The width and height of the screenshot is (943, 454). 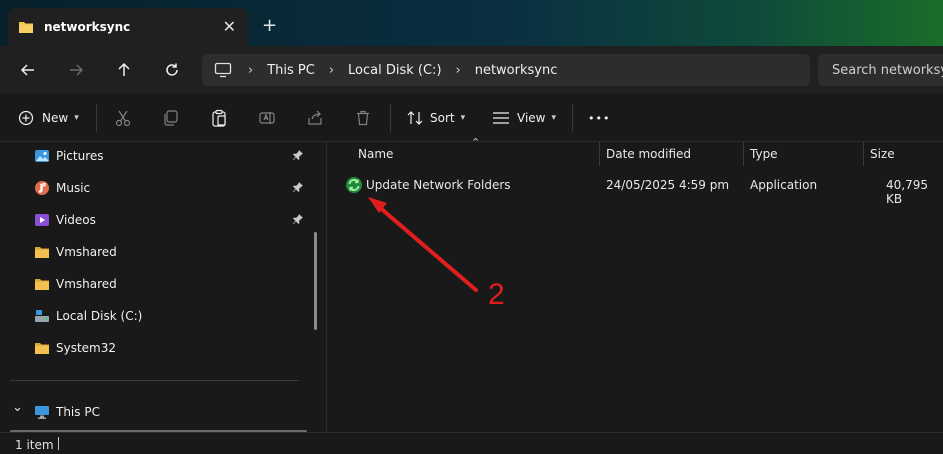 I want to click on new-button: New ▾, so click(x=48, y=118).